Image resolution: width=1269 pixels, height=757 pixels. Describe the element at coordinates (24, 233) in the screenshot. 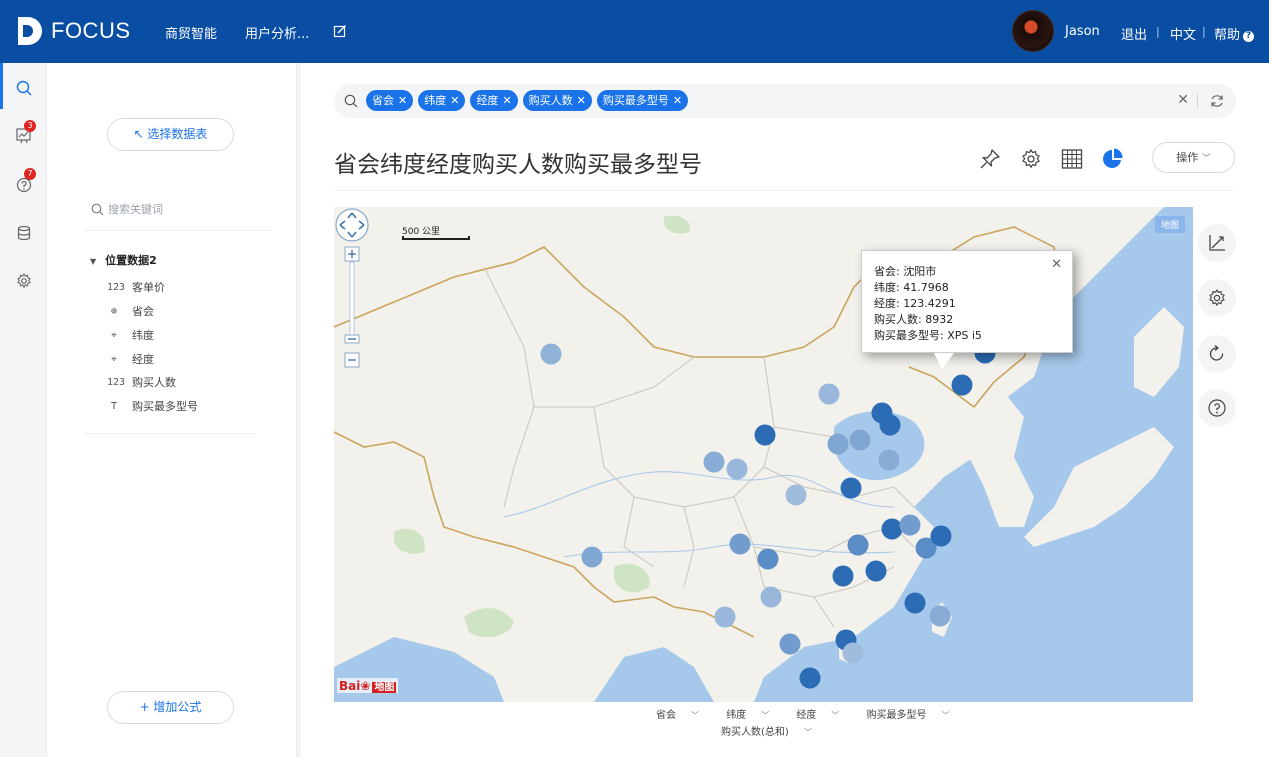

I see `database-icon` at that location.